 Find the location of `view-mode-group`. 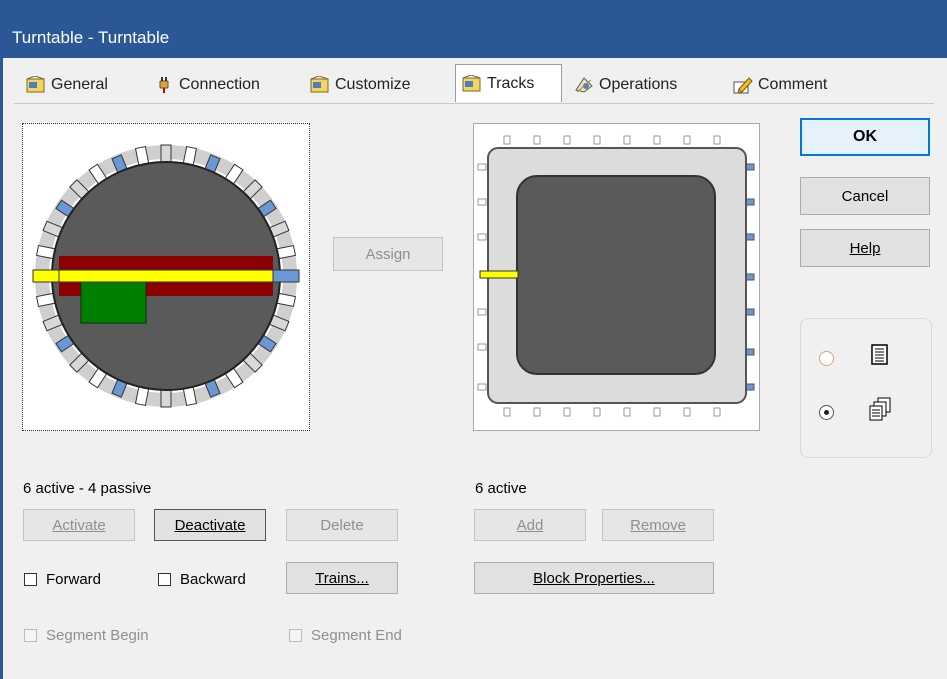

view-mode-group is located at coordinates (866, 388).